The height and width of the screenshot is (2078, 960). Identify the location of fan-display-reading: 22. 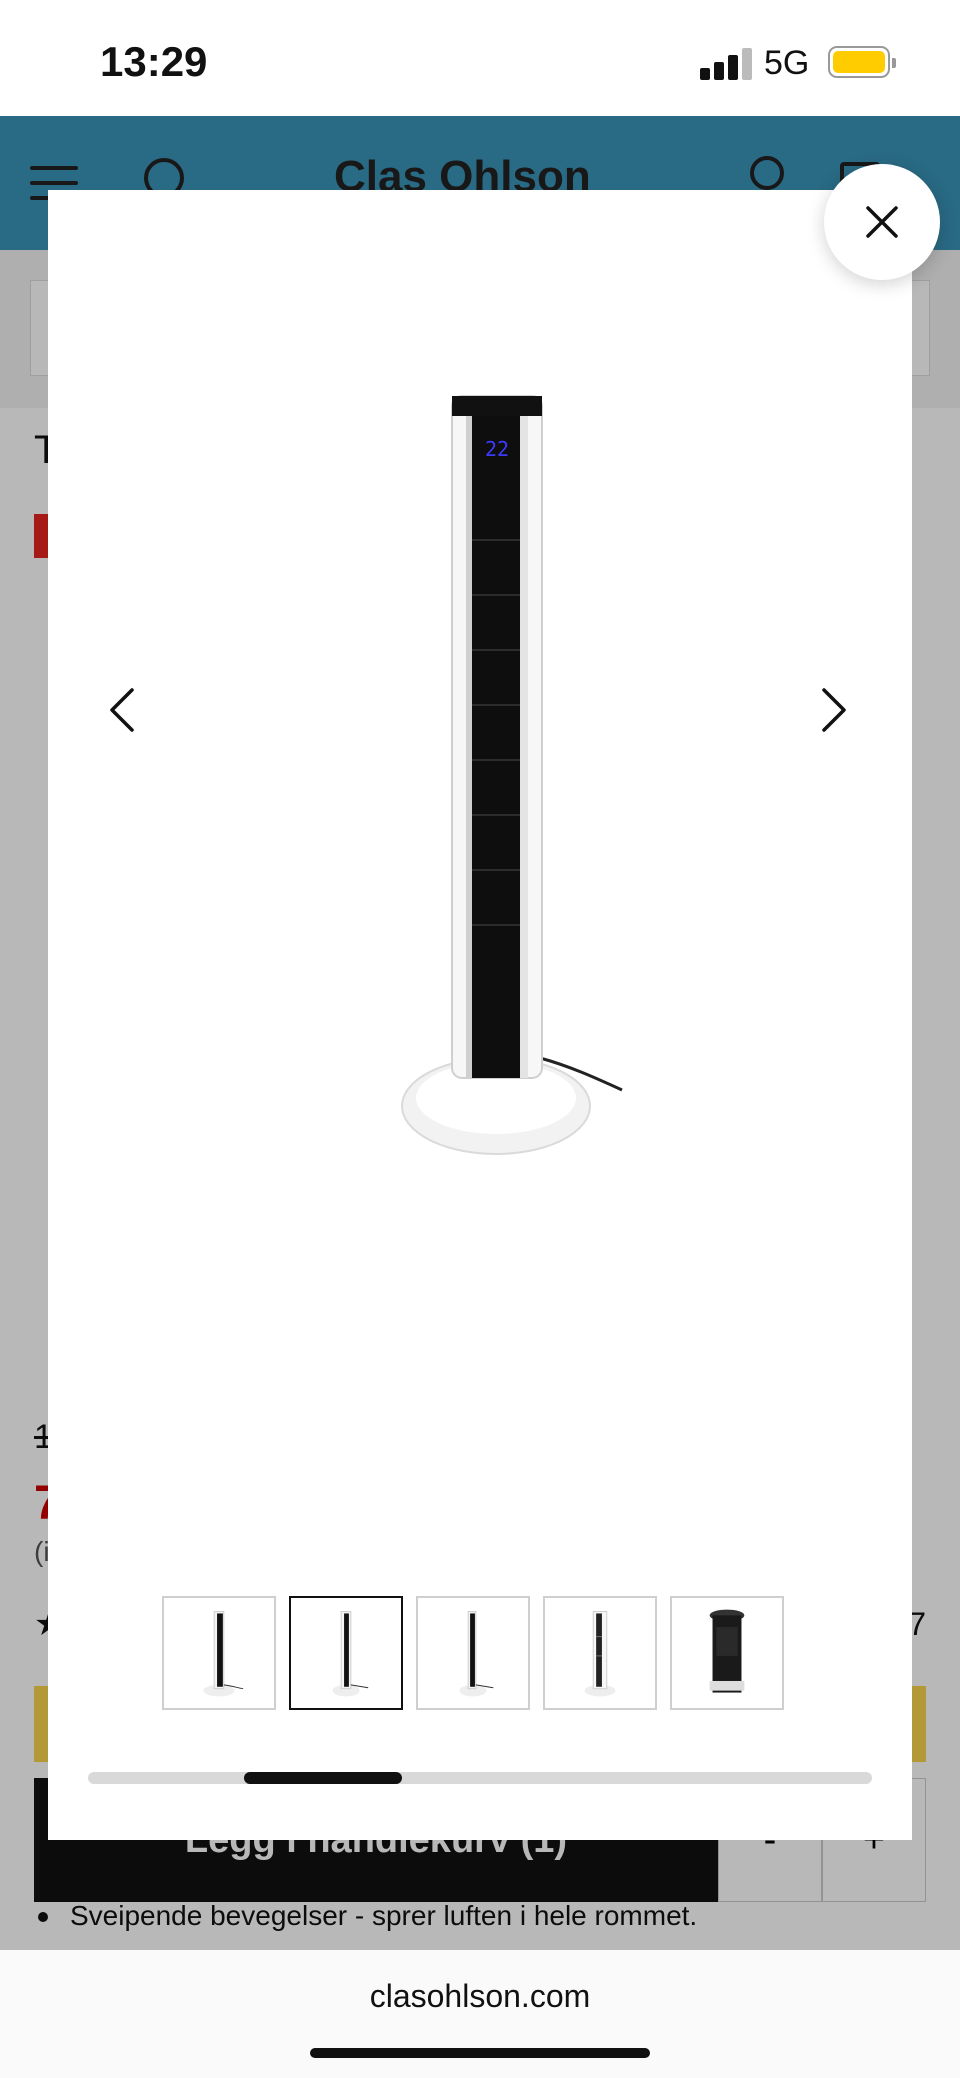
(497, 449).